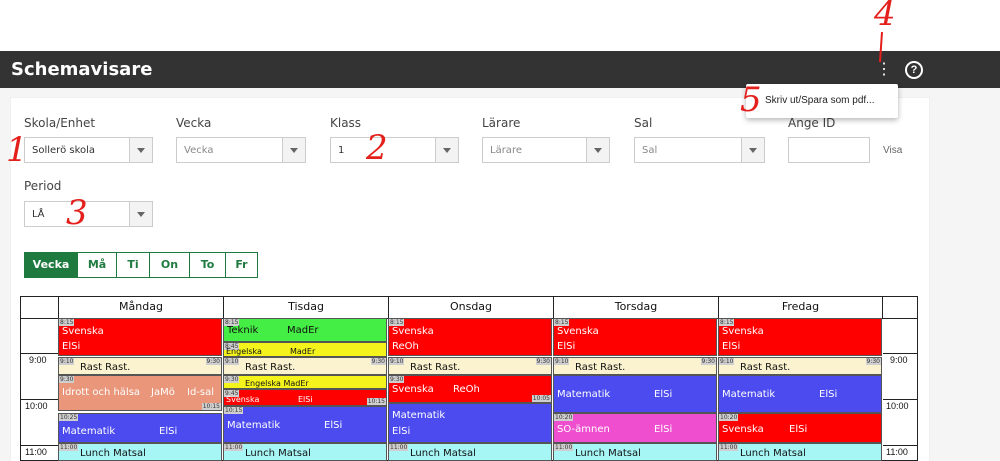  I want to click on day-header-monday: Måndag, so click(140, 307).